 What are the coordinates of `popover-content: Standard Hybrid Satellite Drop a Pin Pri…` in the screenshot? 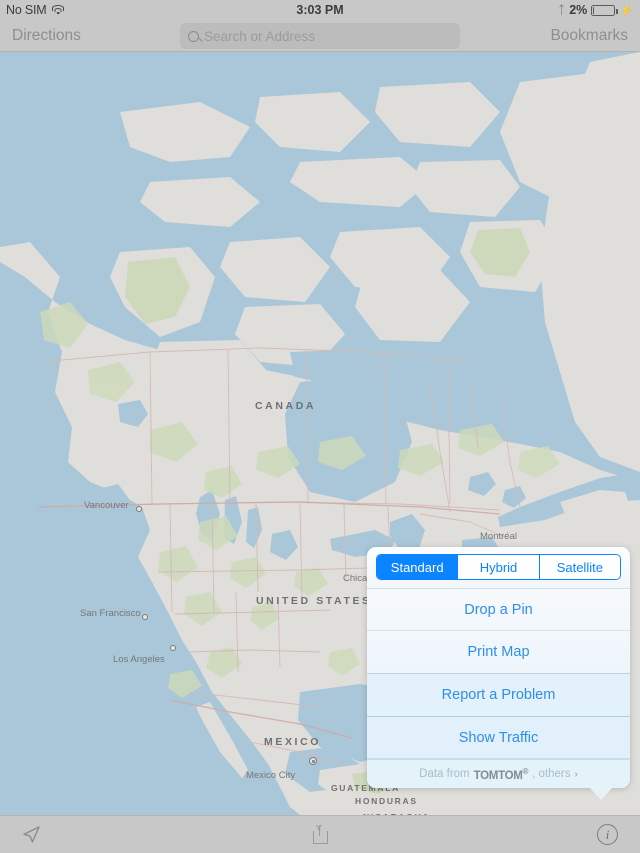 It's located at (498, 667).